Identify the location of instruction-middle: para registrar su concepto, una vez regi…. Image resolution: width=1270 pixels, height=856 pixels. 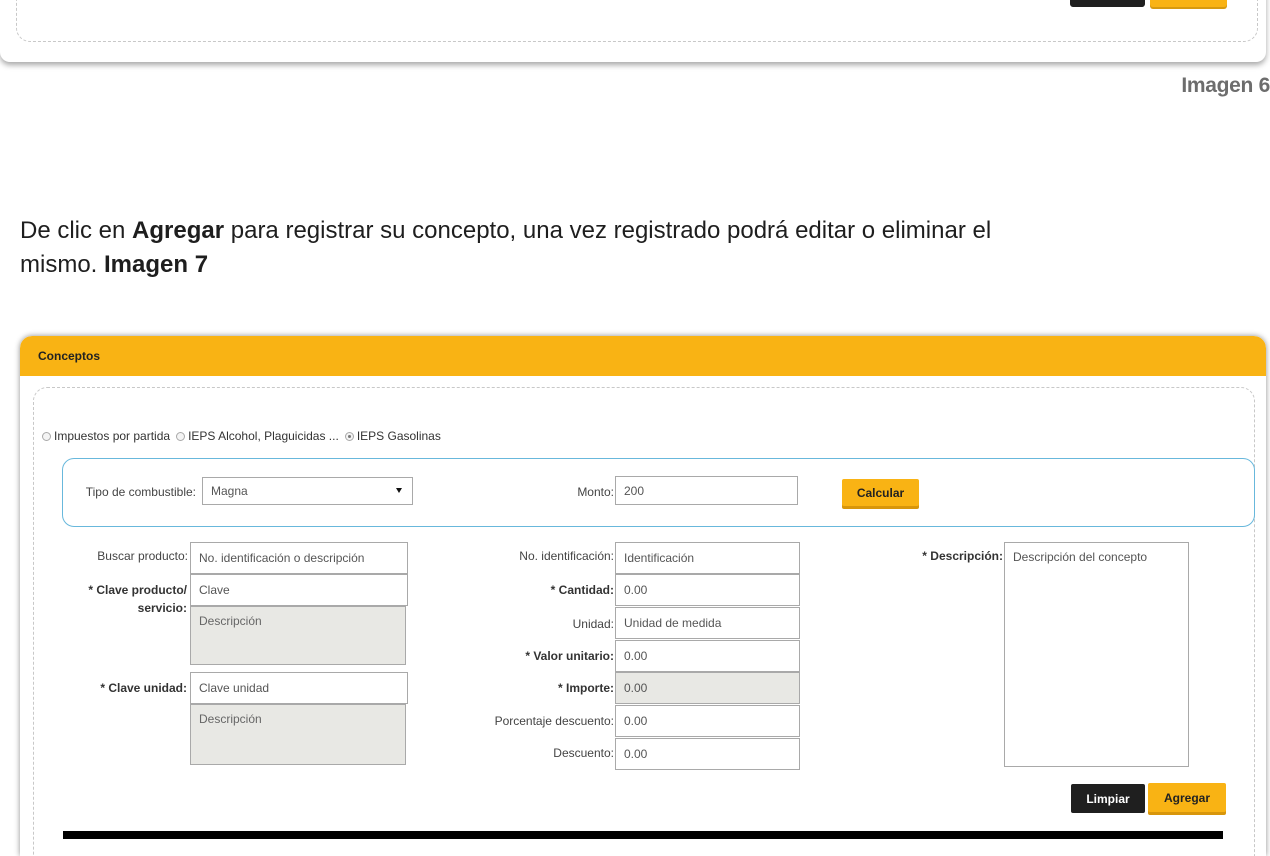
(608, 230).